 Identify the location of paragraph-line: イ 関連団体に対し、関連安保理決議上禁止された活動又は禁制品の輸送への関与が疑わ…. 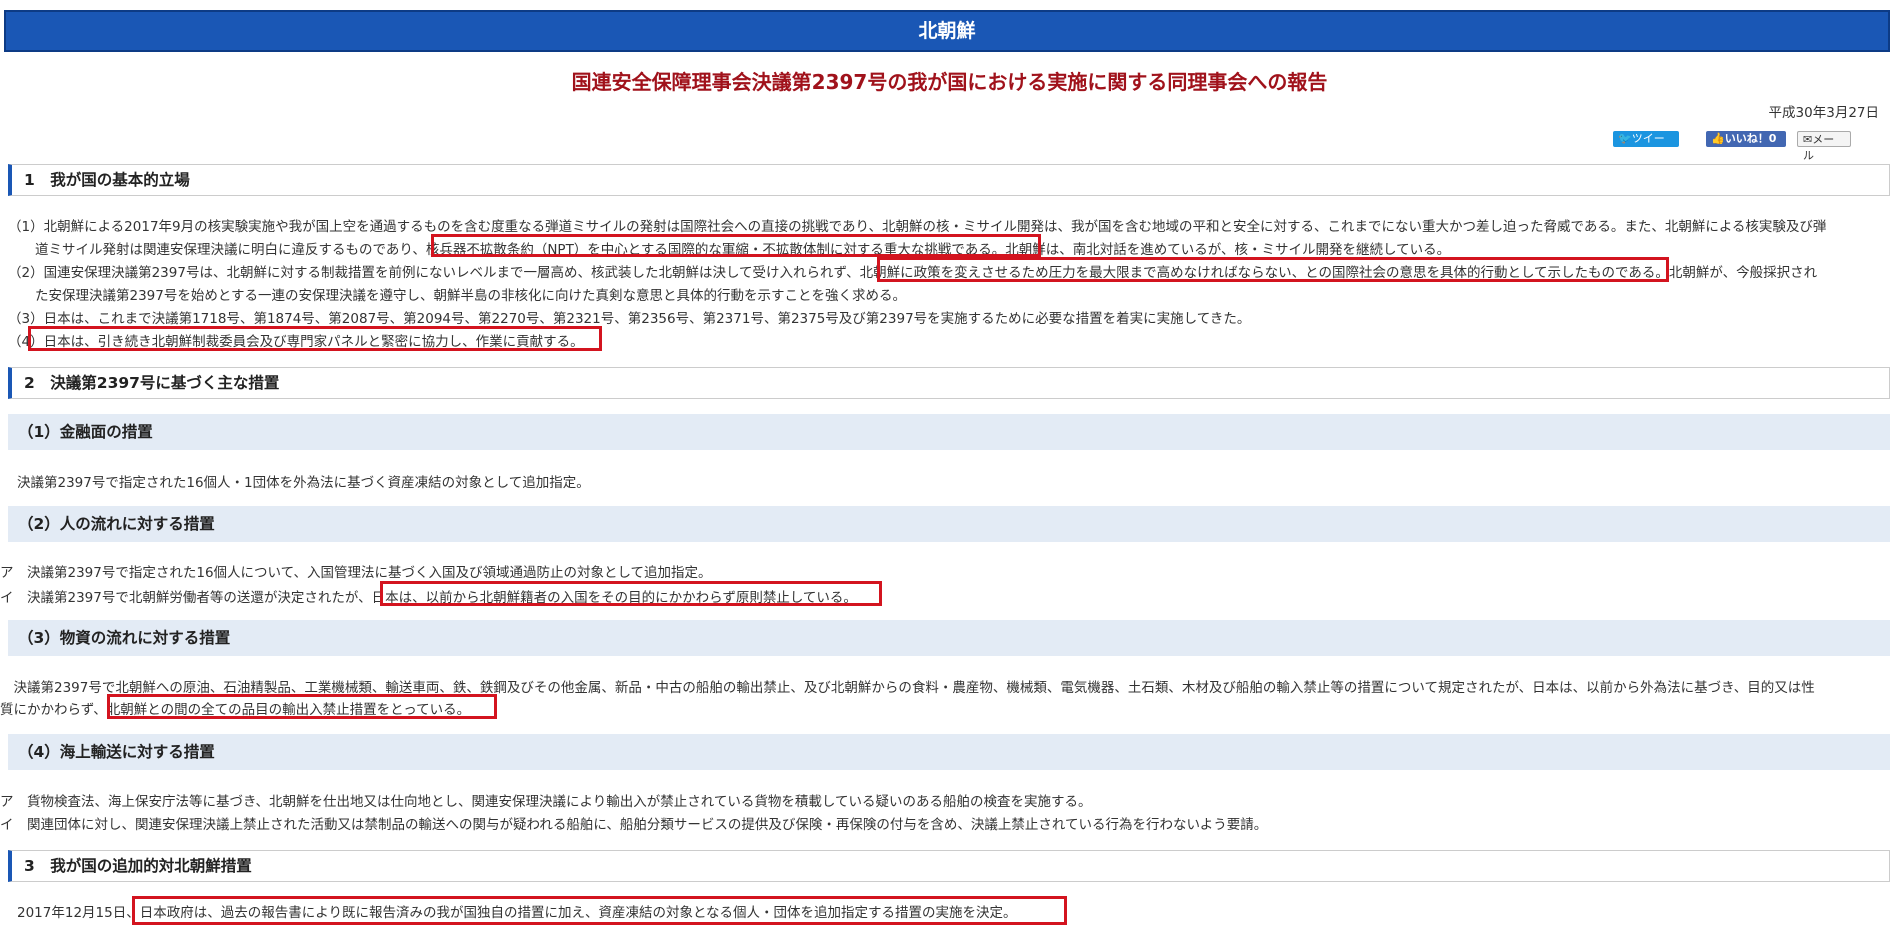
(634, 825).